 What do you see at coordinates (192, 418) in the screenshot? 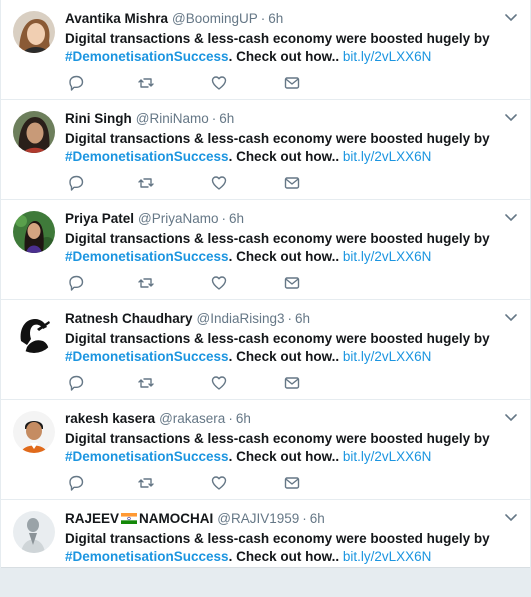
I see `username: @rakasera` at bounding box center [192, 418].